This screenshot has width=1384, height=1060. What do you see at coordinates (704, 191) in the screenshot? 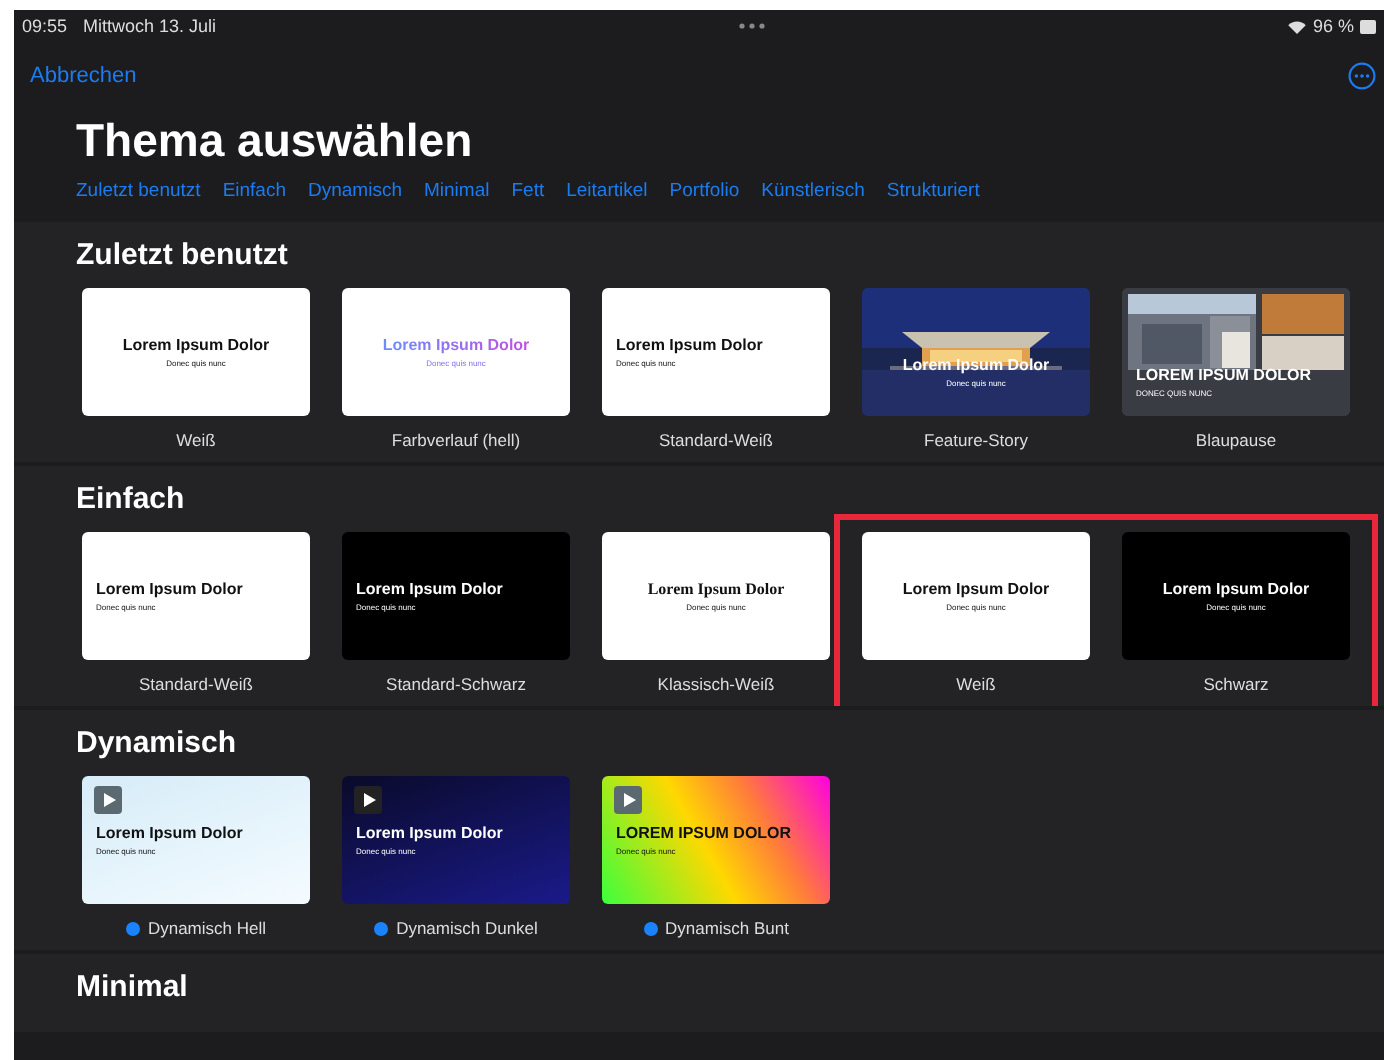
I see `category-link: Portfolio` at bounding box center [704, 191].